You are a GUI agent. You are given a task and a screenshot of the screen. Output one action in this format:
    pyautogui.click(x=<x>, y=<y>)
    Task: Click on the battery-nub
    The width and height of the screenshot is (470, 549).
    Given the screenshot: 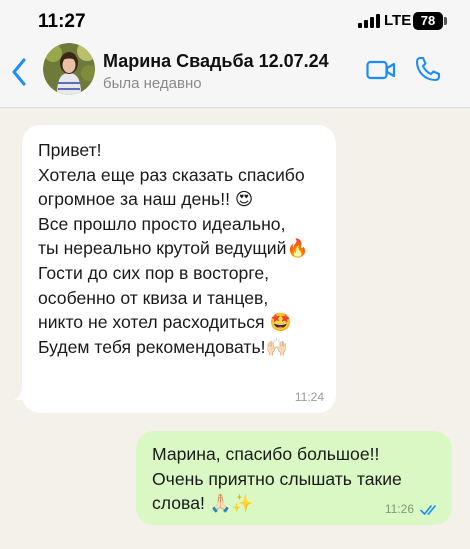 What is the action you would take?
    pyautogui.click(x=445, y=21)
    